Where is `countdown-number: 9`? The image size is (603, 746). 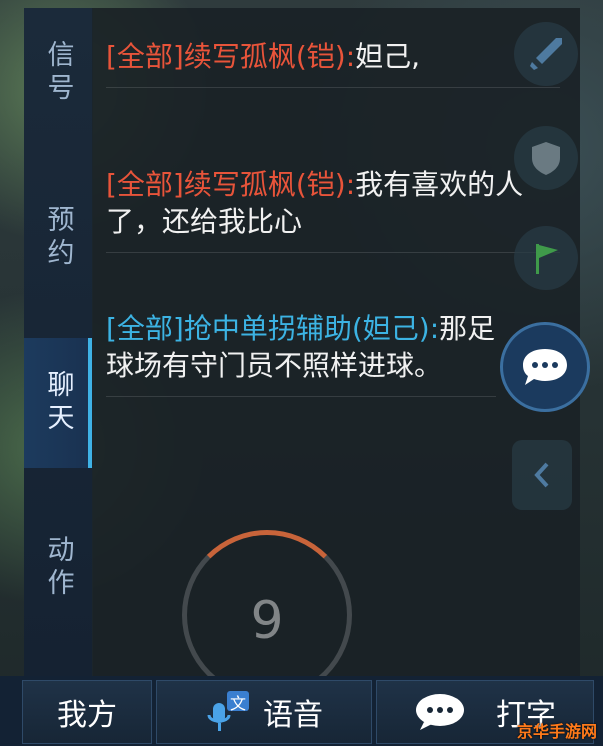
countdown-number: 9 is located at coordinates (267, 621).